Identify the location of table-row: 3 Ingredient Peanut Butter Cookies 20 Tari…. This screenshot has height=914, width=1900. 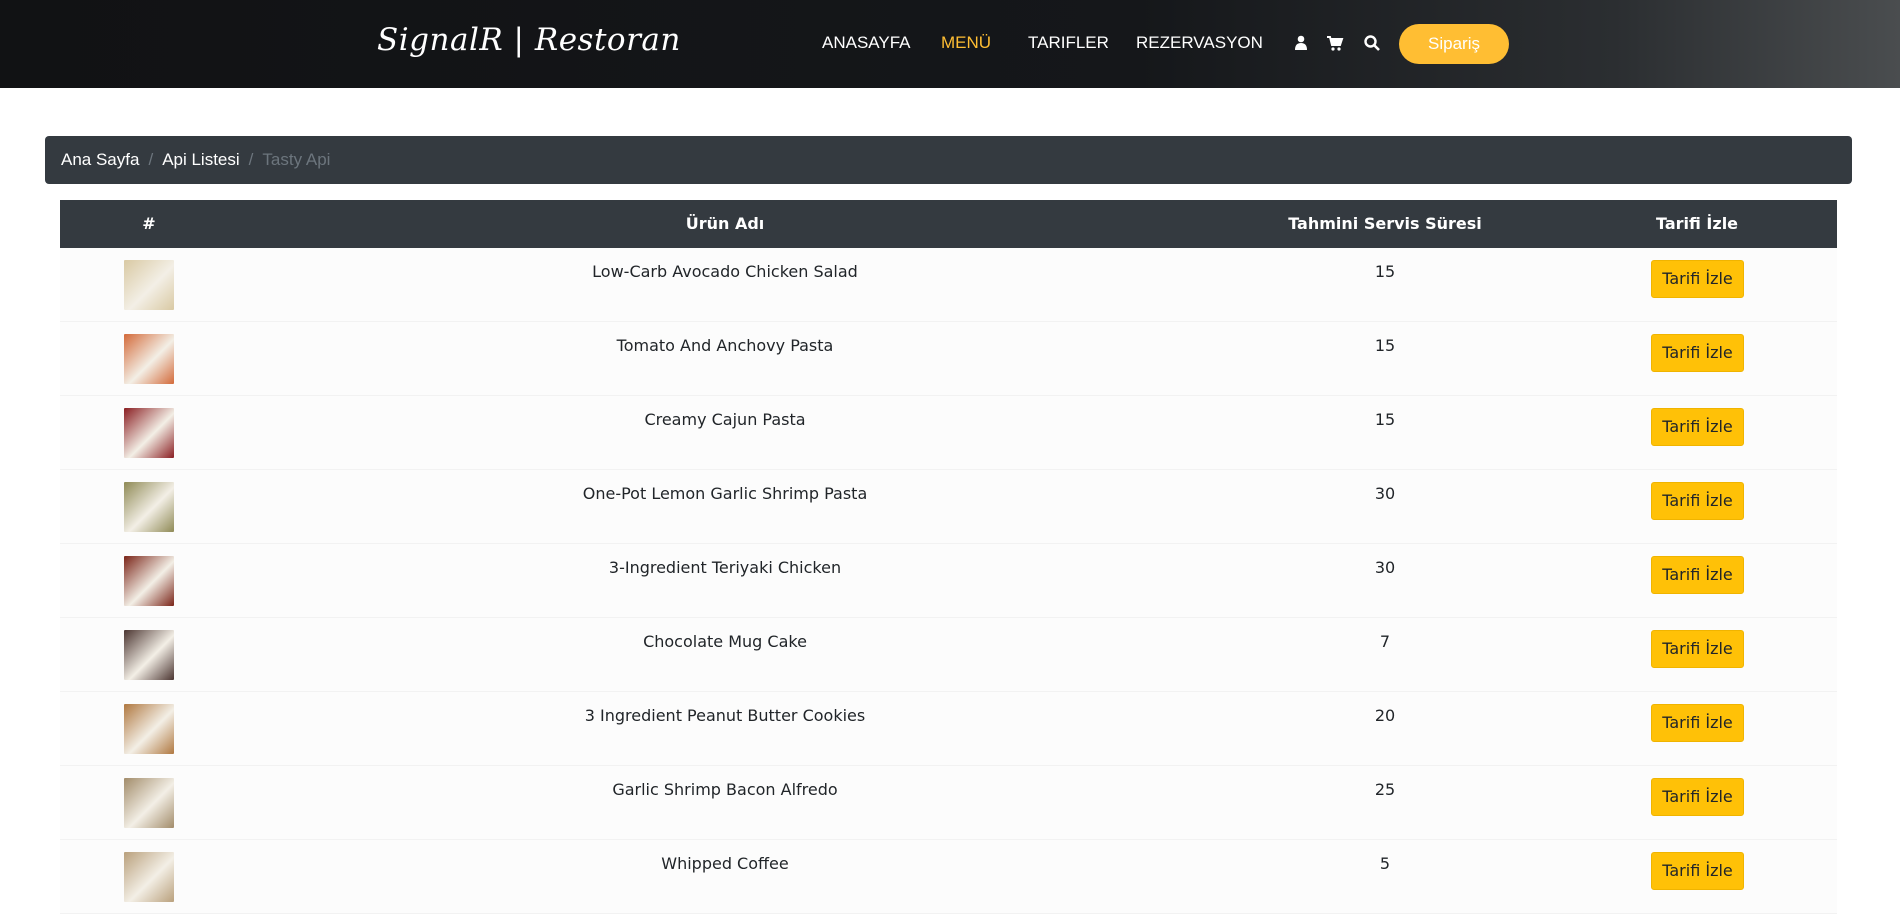
(948, 729).